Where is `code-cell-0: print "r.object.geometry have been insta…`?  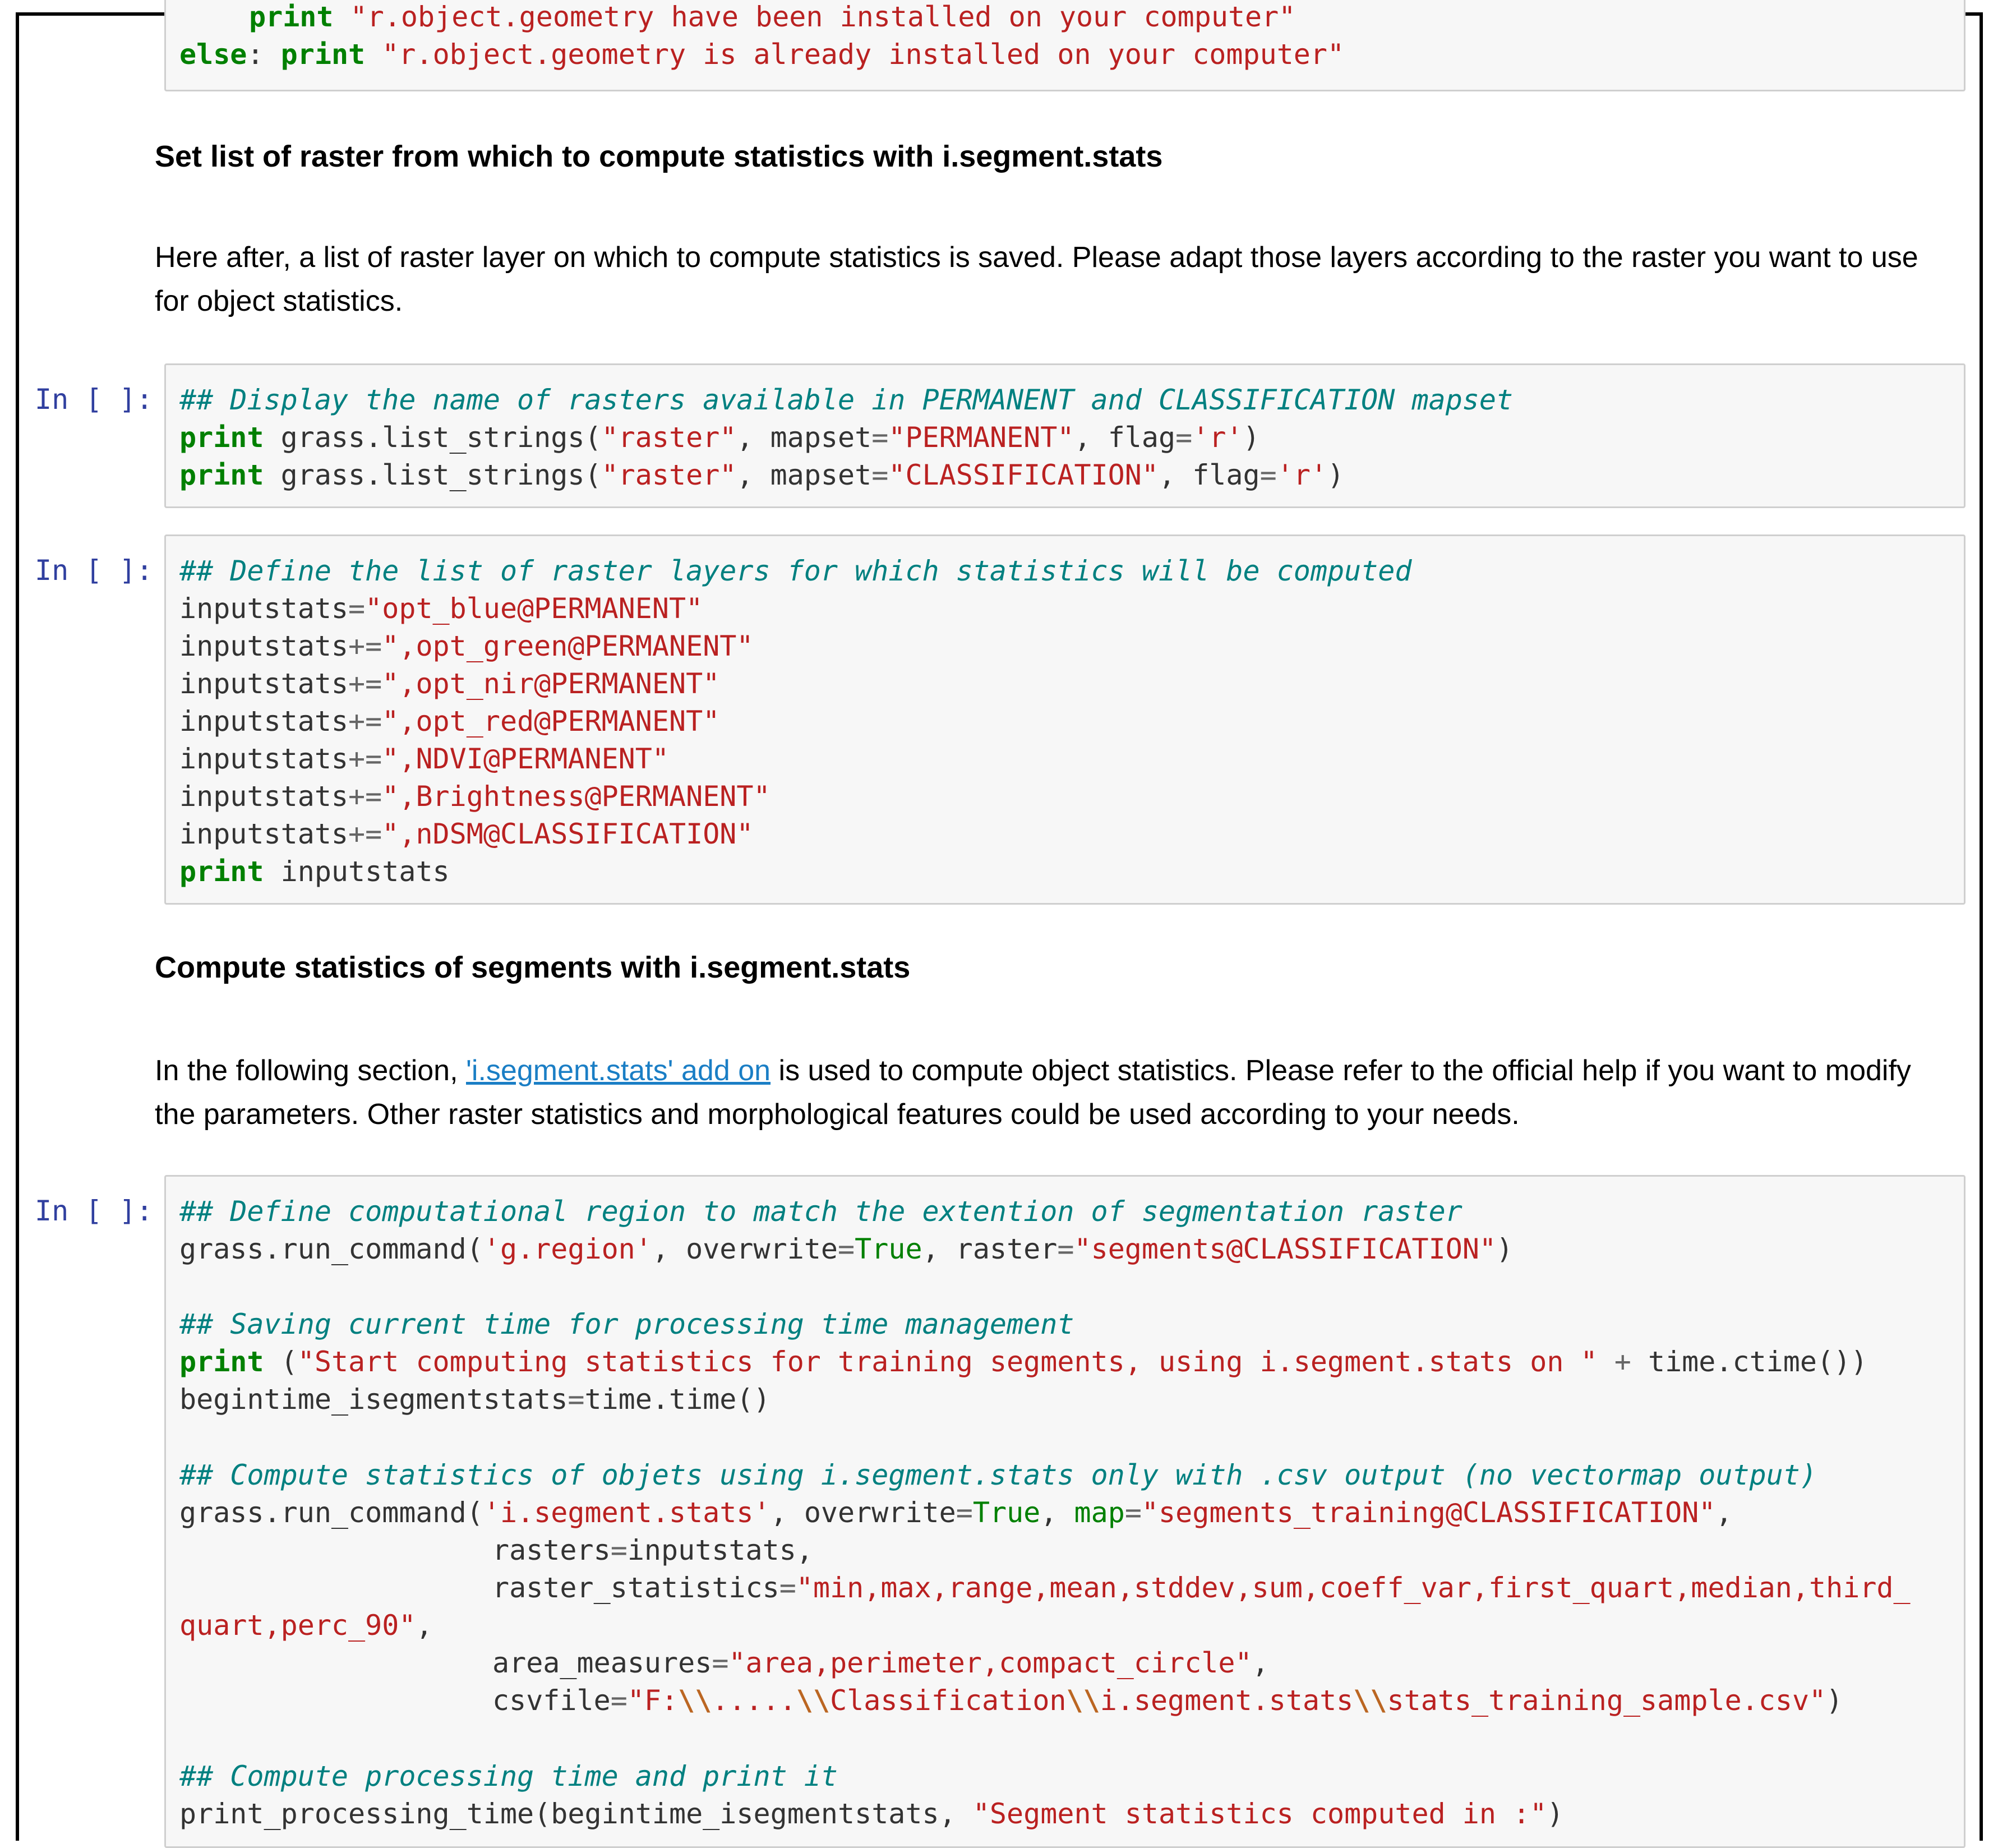 code-cell-0: print "r.object.geometry have been insta… is located at coordinates (1065, 45).